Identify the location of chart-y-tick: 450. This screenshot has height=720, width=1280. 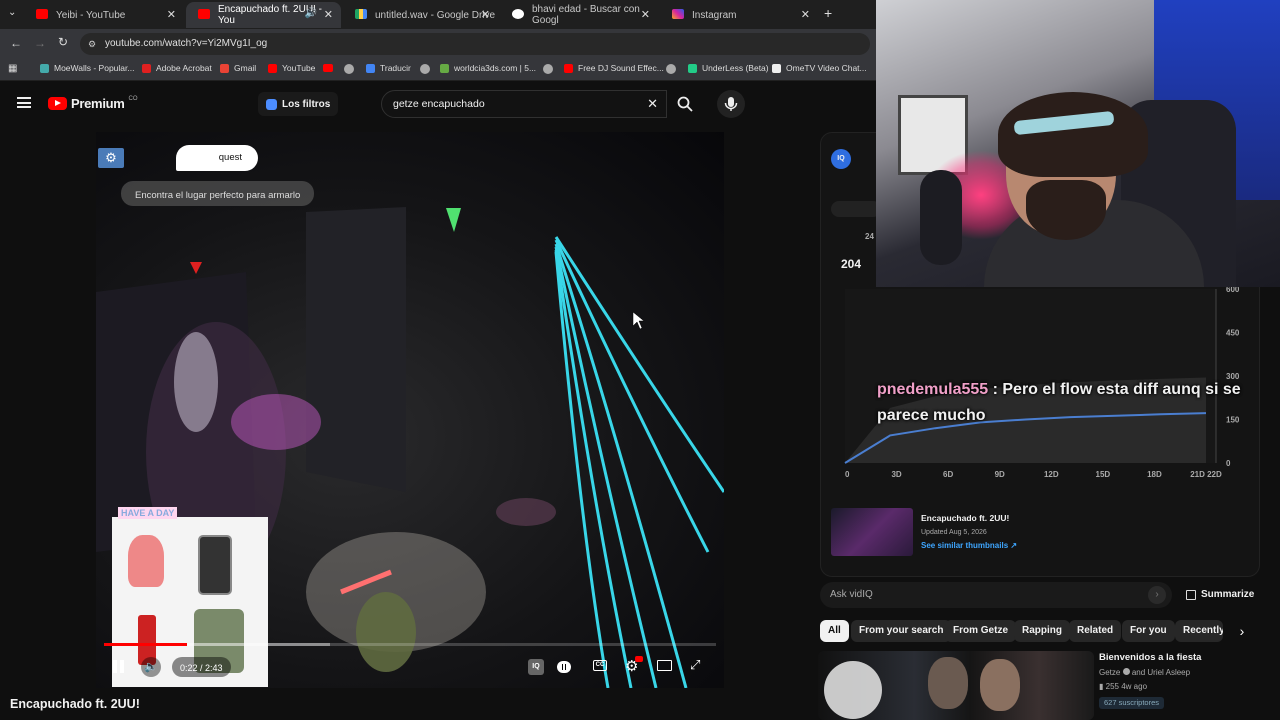
(1233, 333).